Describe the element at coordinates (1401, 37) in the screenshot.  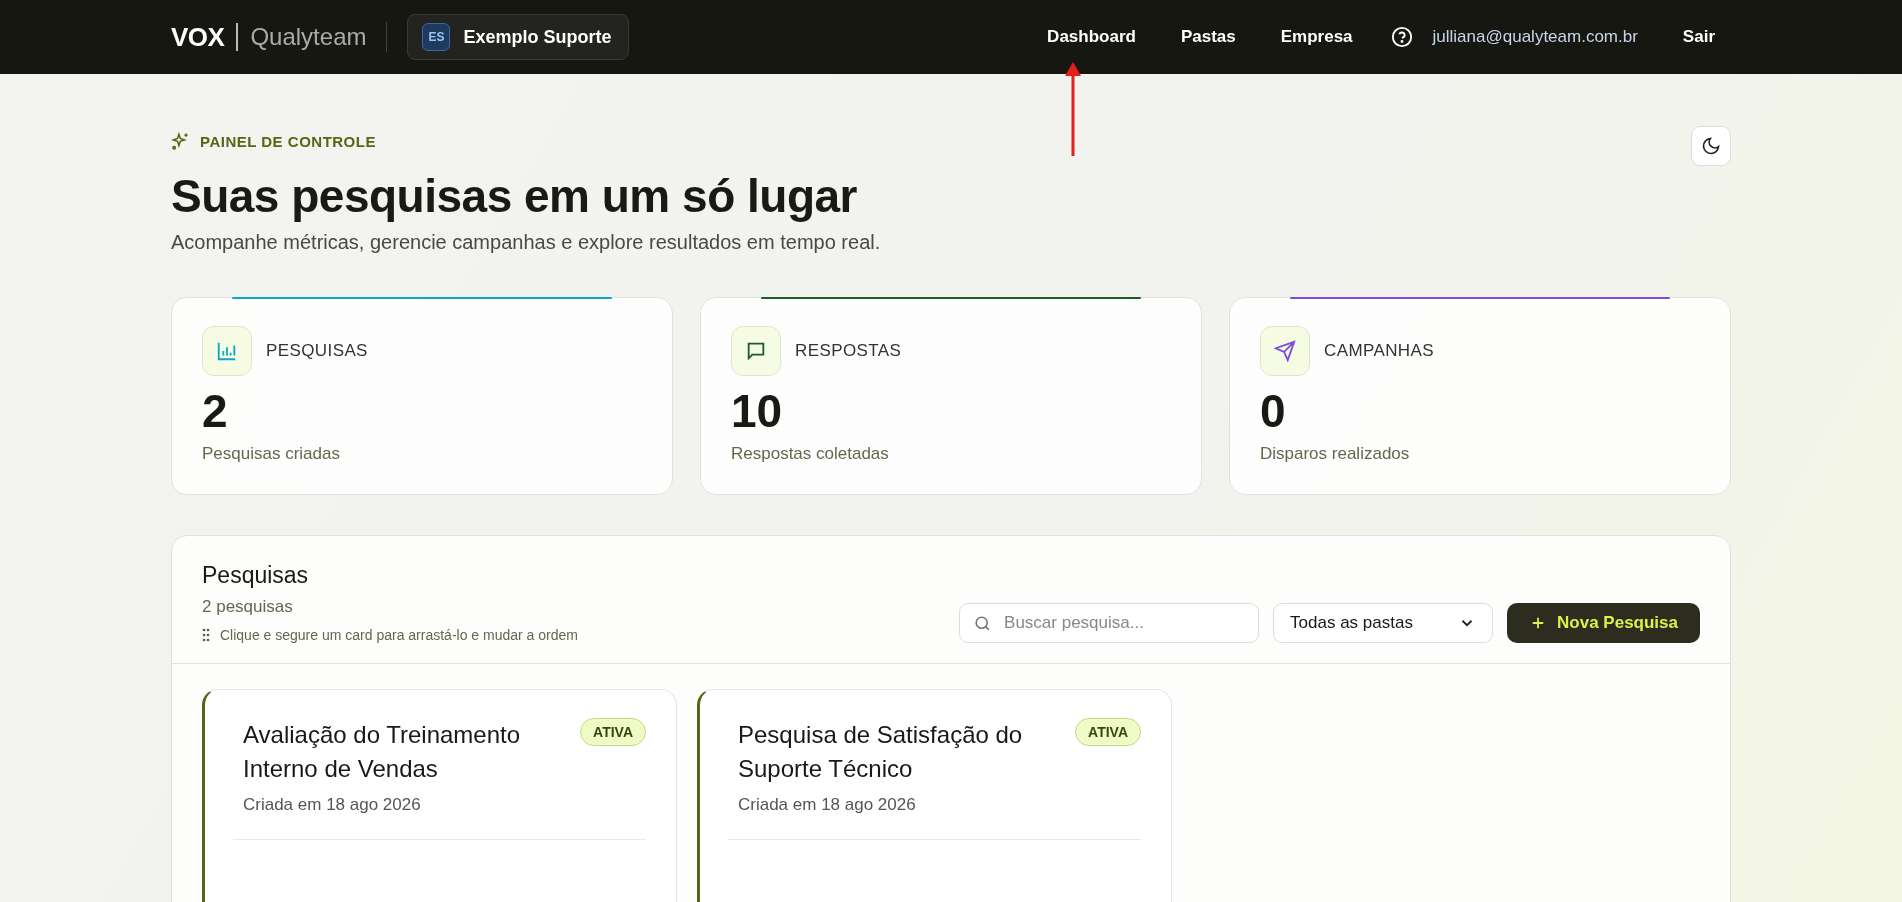
I see `help-icon` at that location.